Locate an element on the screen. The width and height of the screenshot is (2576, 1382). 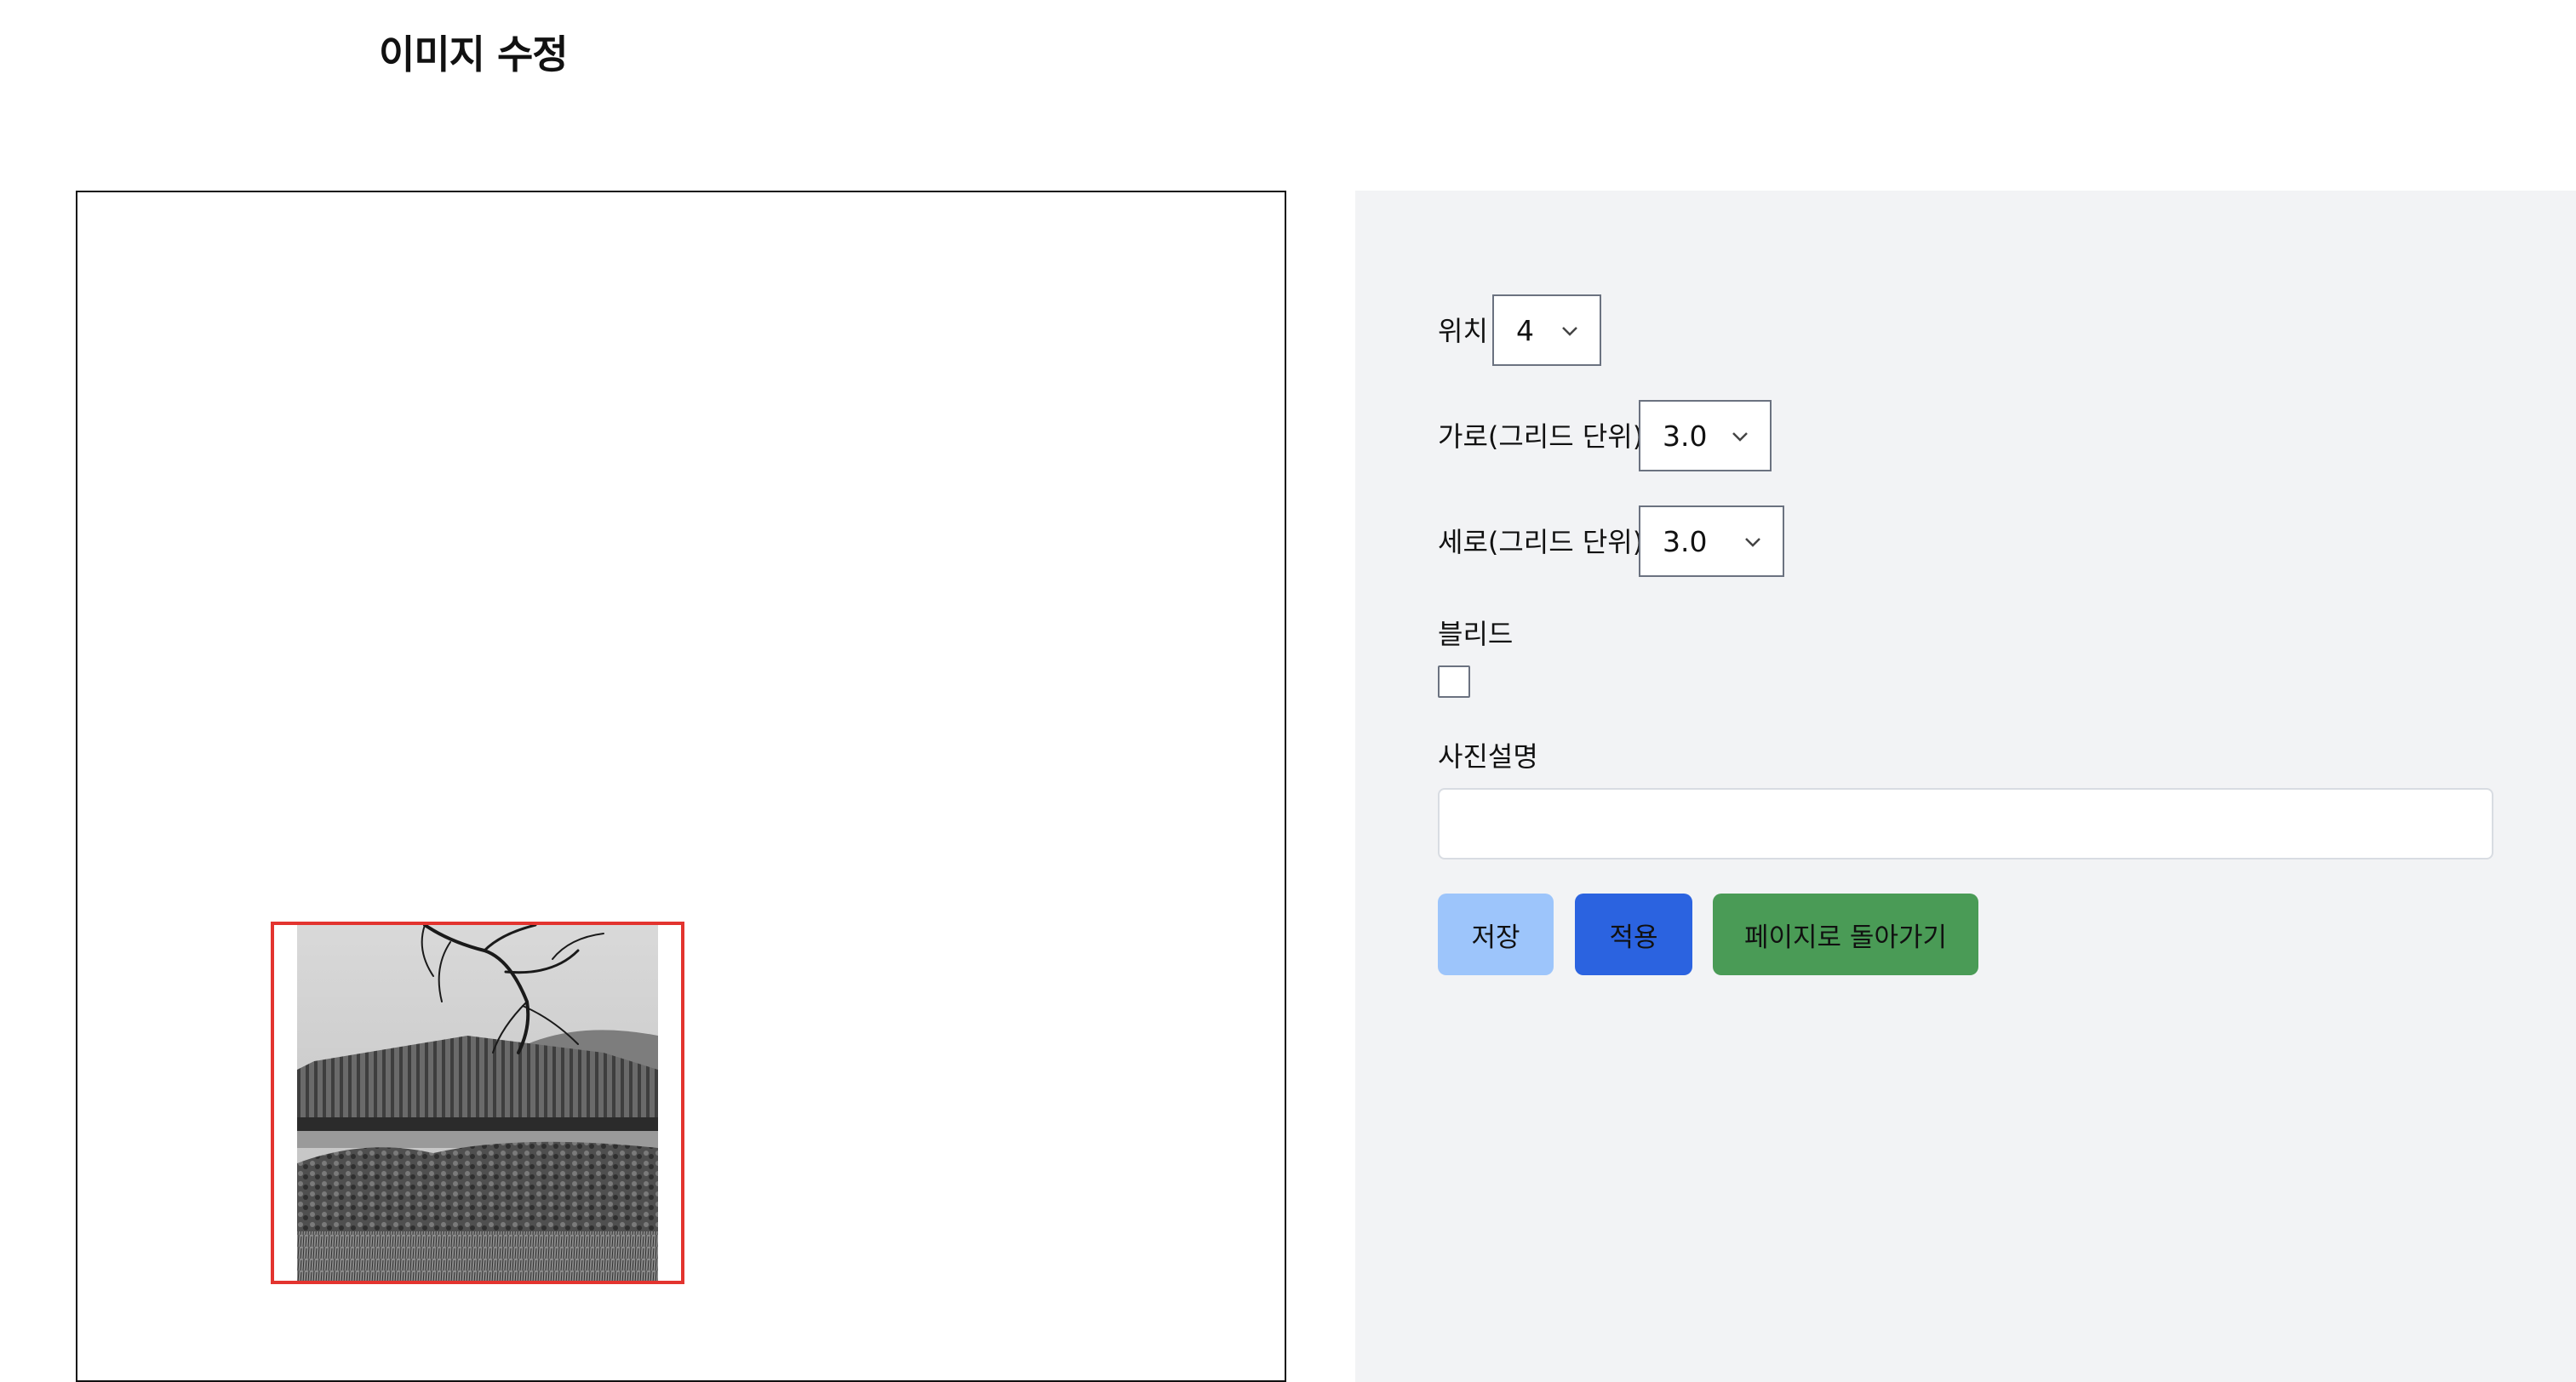
position-select: 4 is located at coordinates (1546, 330).